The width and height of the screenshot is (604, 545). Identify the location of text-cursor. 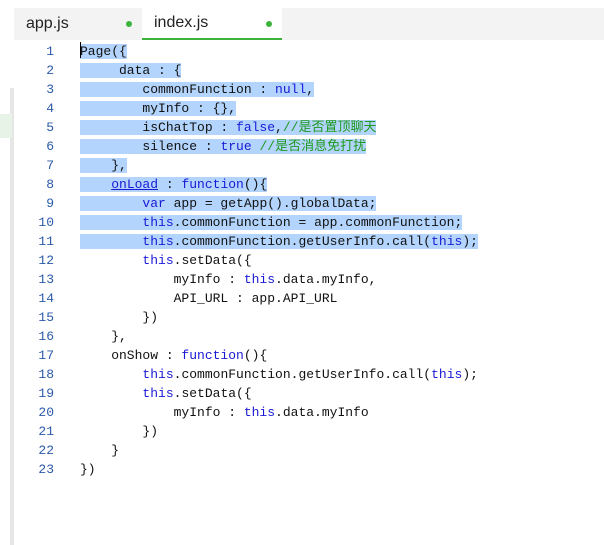
(80, 50).